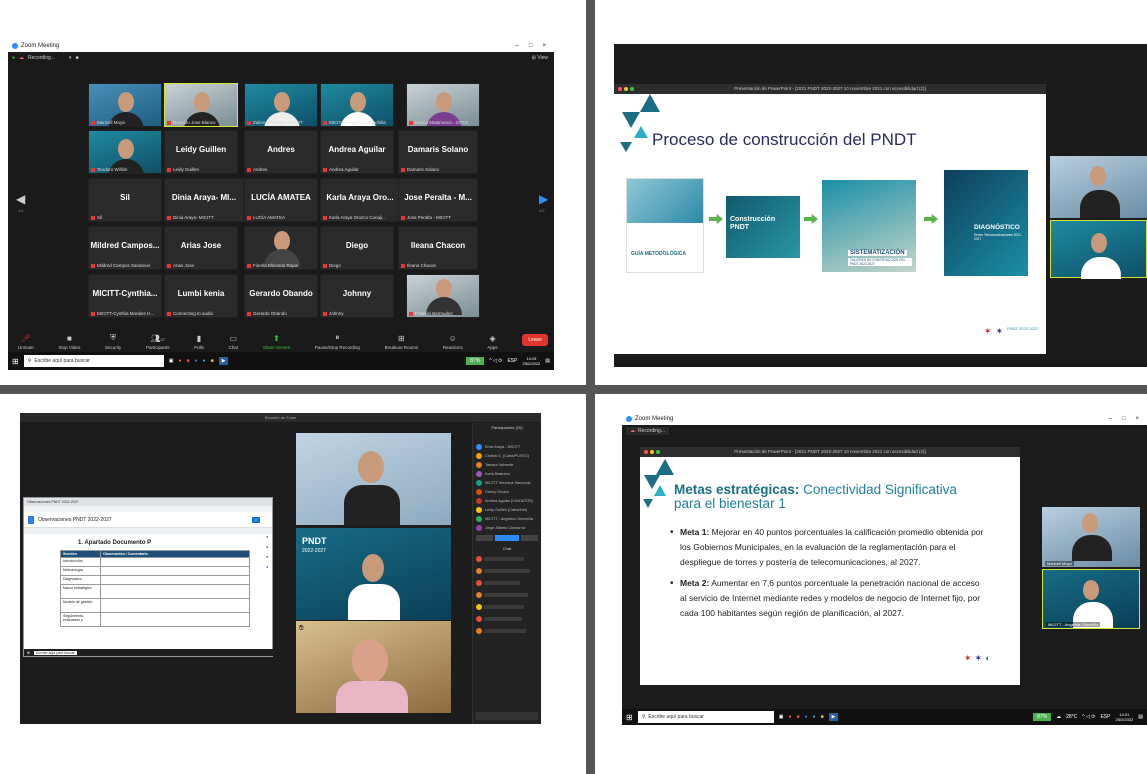  Describe the element at coordinates (201, 105) in the screenshot. I see `video-tile: Donaldo Jose Blanco` at that location.